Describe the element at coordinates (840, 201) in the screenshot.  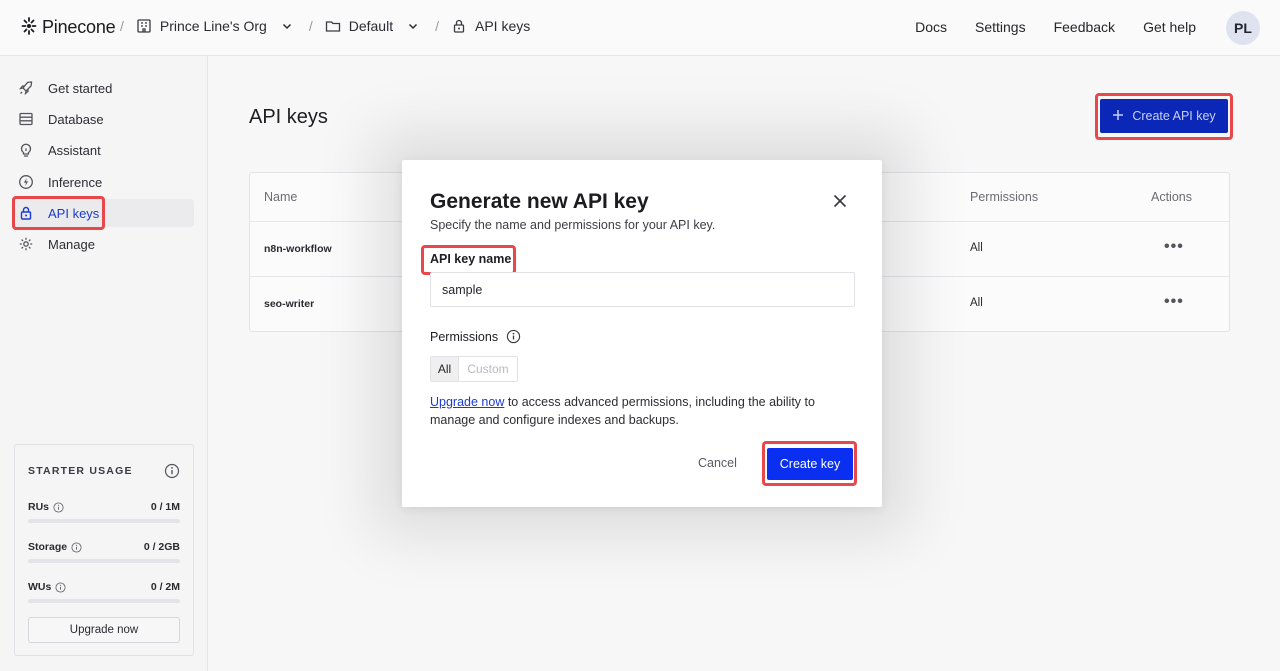
I see `close-icon` at that location.